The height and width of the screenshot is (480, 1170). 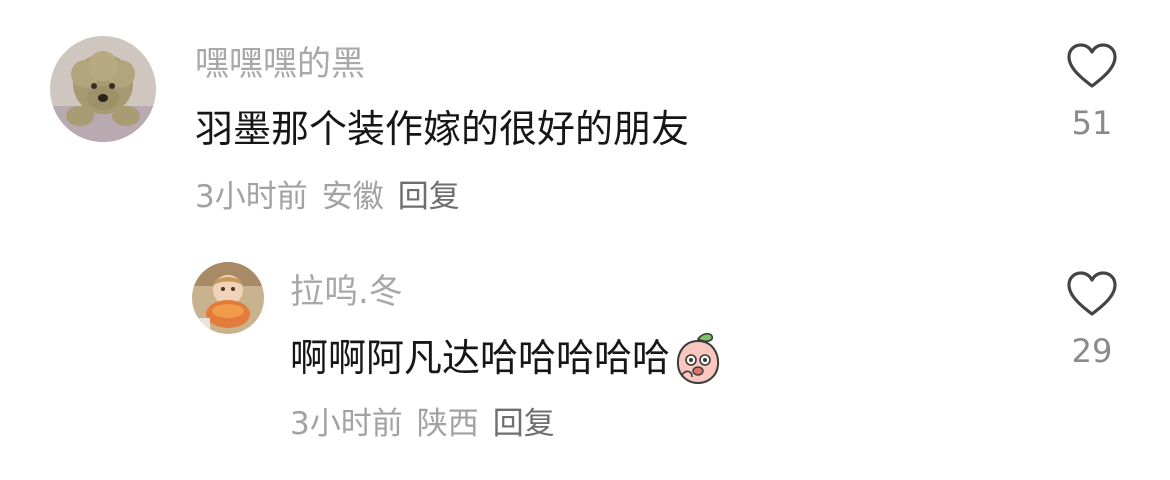 What do you see at coordinates (480, 358) in the screenshot?
I see `comment-content: 啊啊阿凡达哈哈哈哈哈` at bounding box center [480, 358].